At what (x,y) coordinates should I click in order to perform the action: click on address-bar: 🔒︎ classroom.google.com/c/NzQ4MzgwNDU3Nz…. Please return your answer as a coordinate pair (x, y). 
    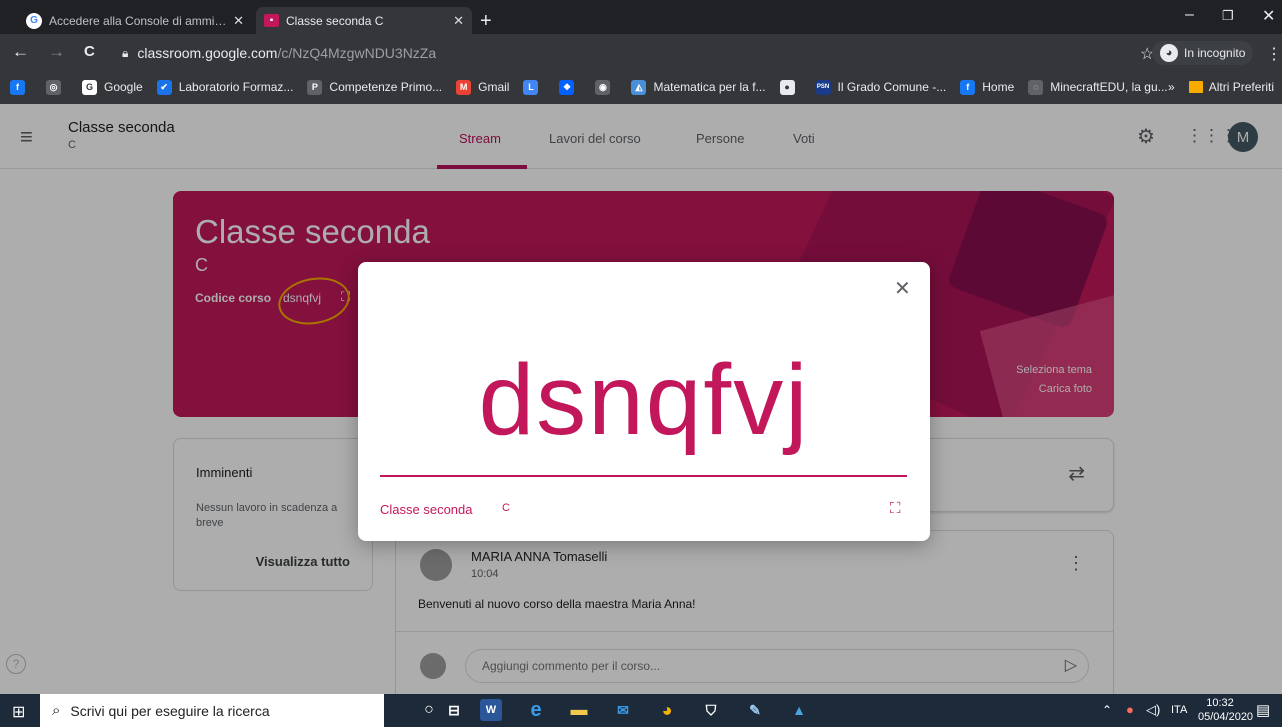
    Looking at the image, I should click on (618, 53).